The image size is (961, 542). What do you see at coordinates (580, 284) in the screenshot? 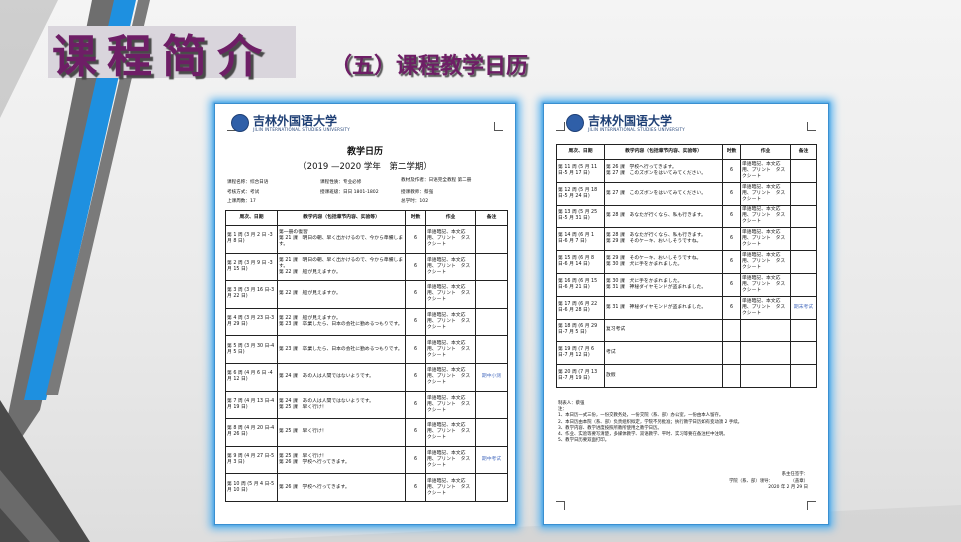
I see `cell-week: 第 16 周 (6 月 15 日-6 月 21 日)` at bounding box center [580, 284].